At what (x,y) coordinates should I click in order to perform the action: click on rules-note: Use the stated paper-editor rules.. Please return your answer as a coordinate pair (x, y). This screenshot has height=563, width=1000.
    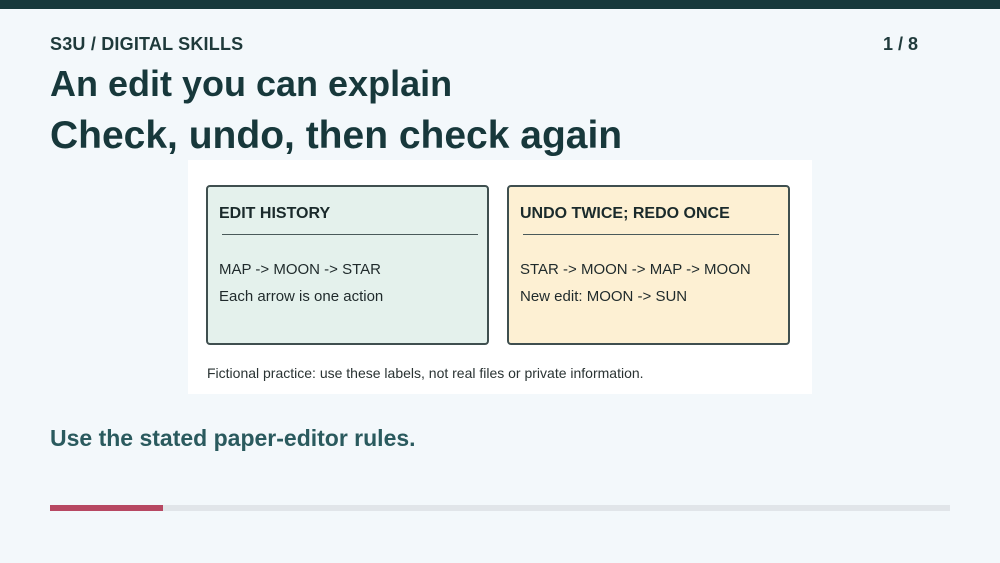
    Looking at the image, I should click on (233, 438).